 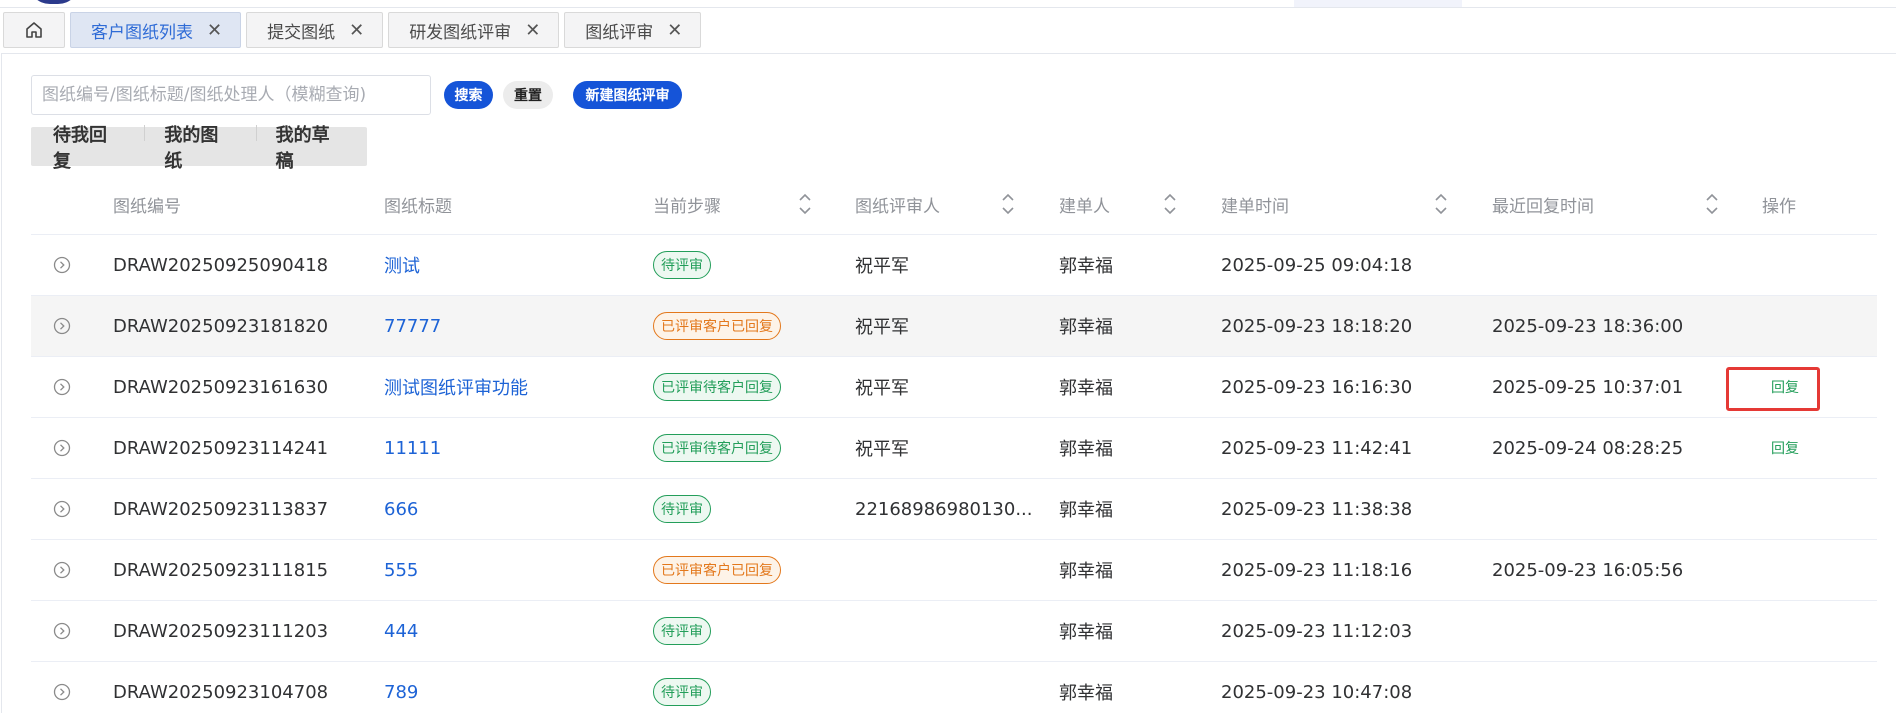 What do you see at coordinates (1441, 204) in the screenshot?
I see `sort-created-icon` at bounding box center [1441, 204].